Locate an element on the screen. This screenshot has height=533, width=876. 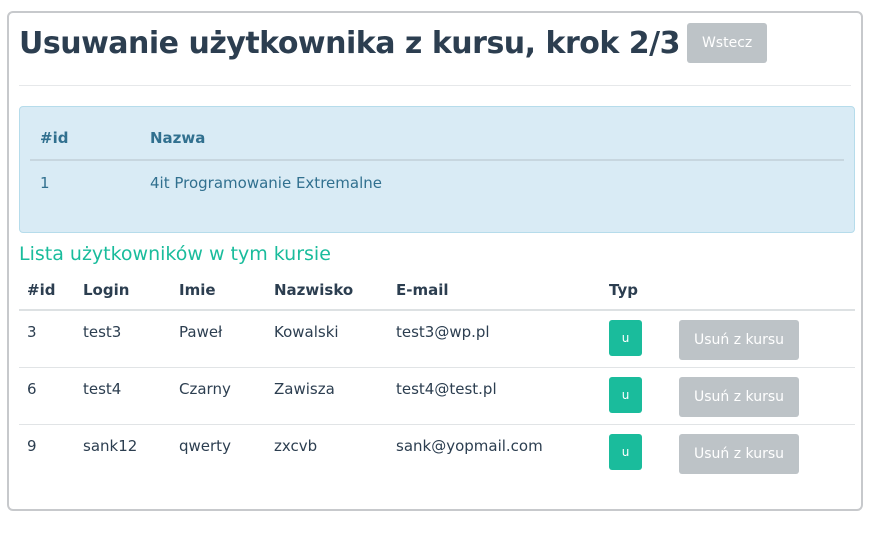
header-actions is located at coordinates (763, 291).